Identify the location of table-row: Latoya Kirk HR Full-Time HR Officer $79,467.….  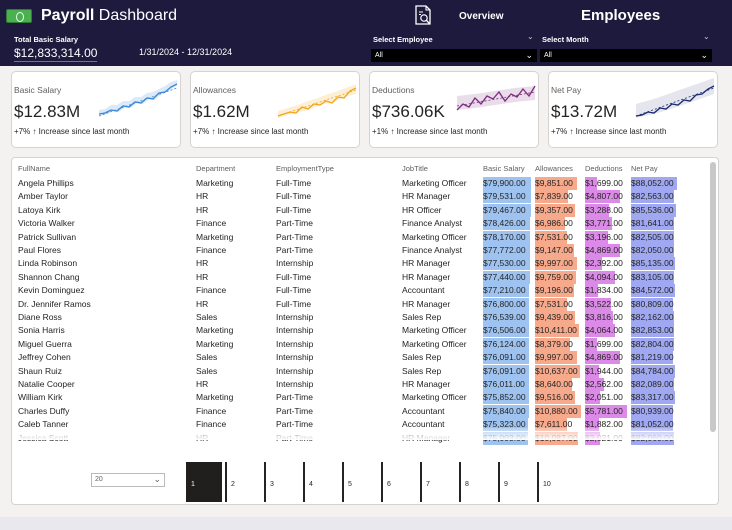
(362, 210).